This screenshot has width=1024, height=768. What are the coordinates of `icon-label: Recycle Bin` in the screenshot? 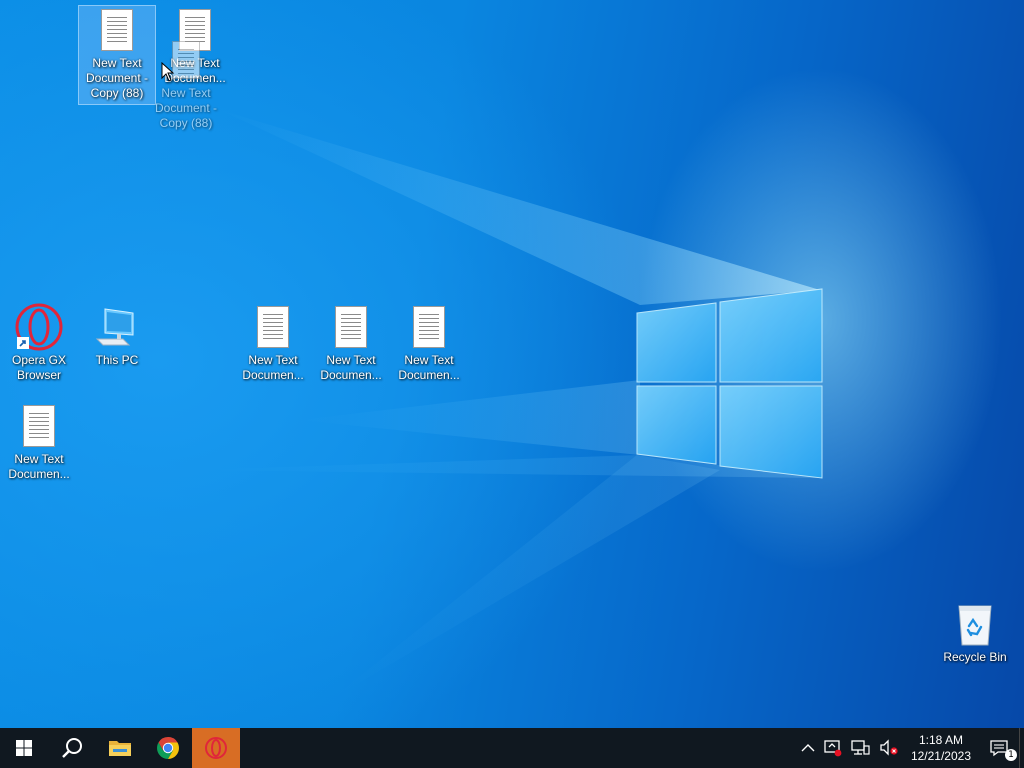 It's located at (975, 657).